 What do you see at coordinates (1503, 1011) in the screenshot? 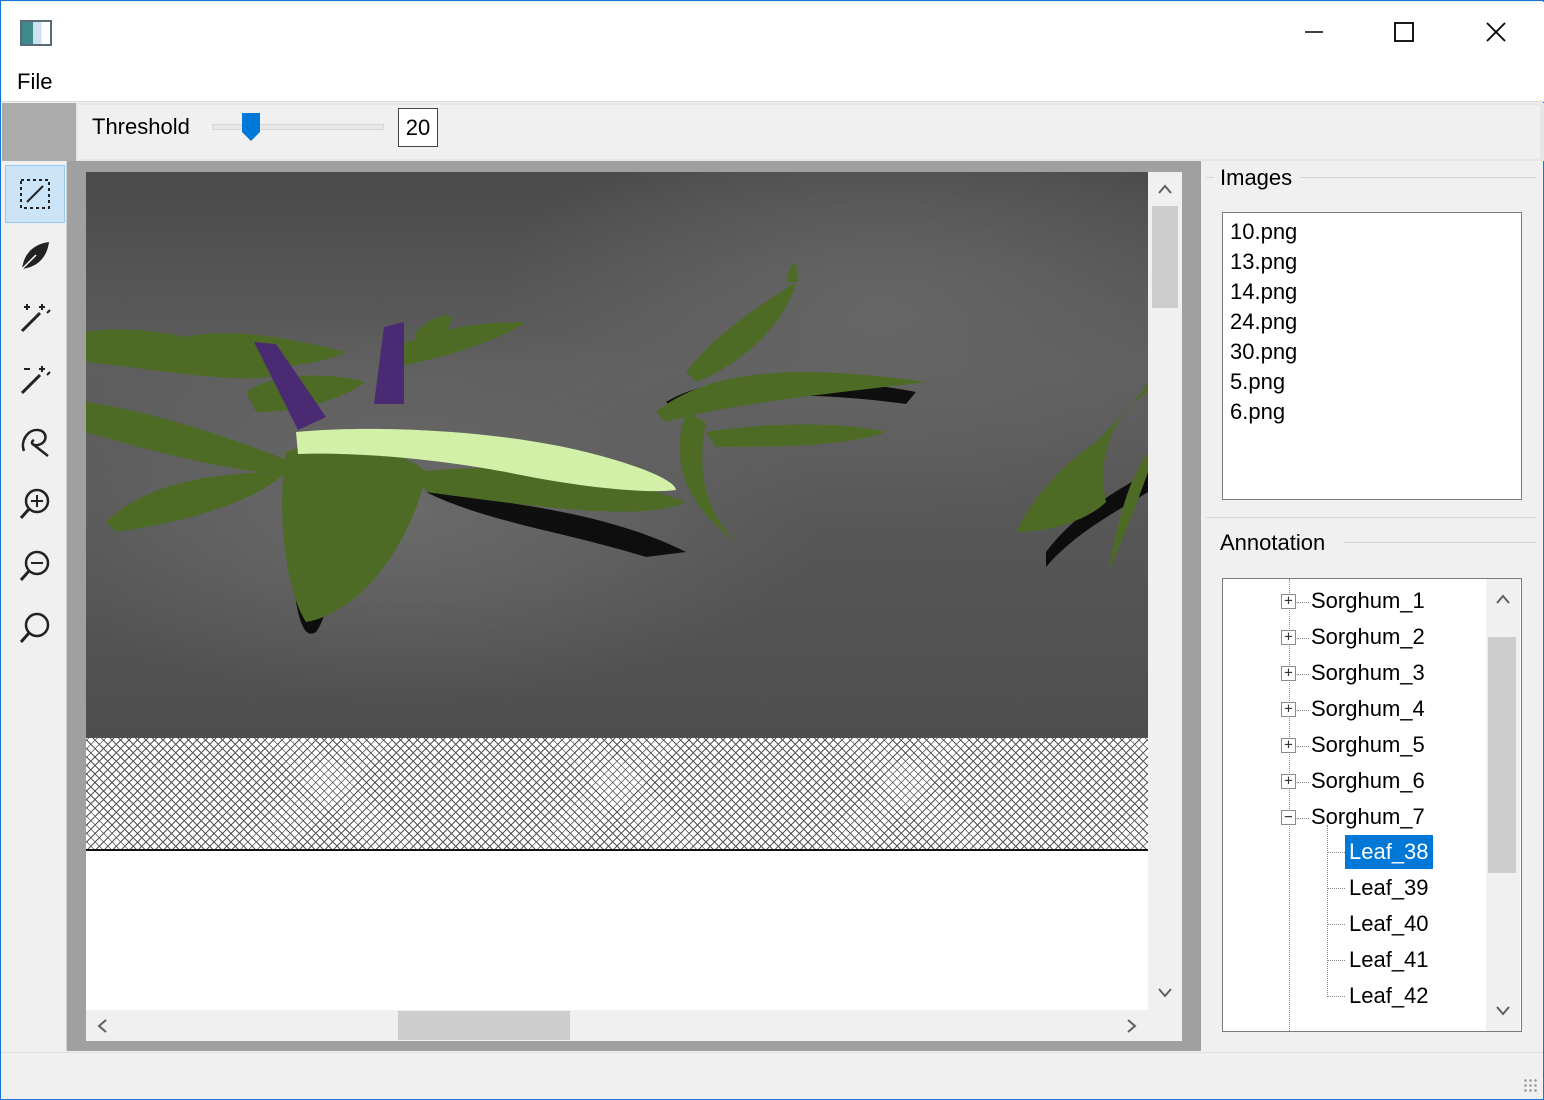
I see `tree-scroll-down-icon` at bounding box center [1503, 1011].